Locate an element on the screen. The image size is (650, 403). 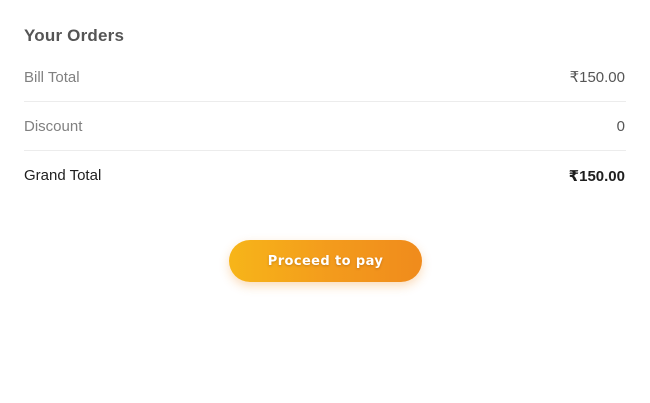
discount-label: Discount is located at coordinates (53, 126).